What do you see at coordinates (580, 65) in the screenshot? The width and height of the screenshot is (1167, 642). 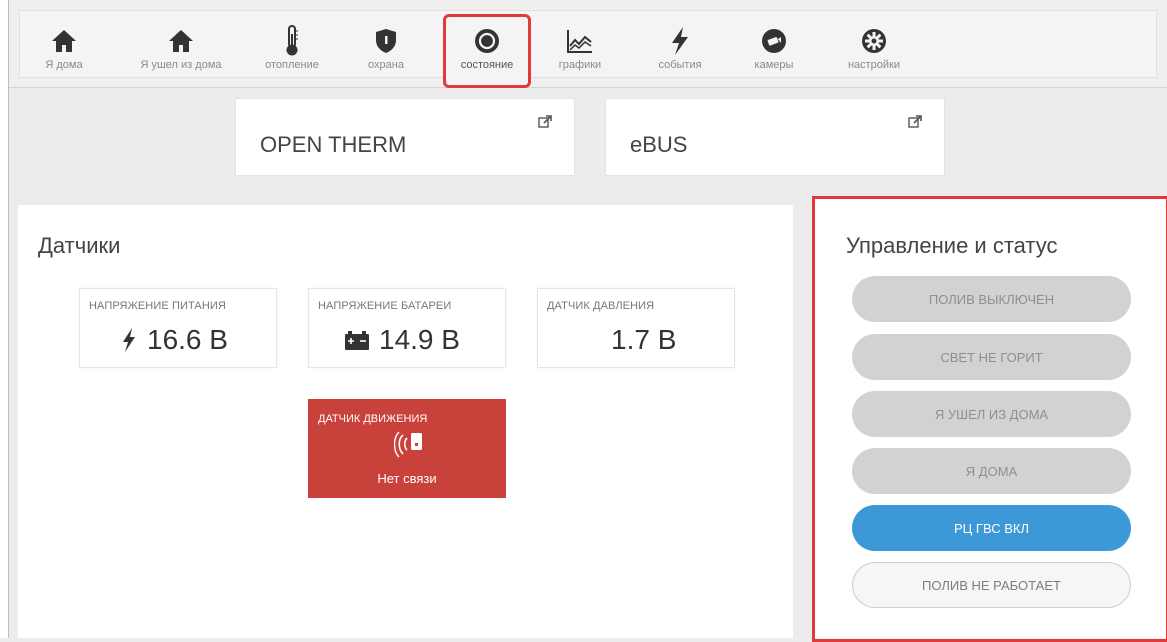 I see `nav-label: графики` at bounding box center [580, 65].